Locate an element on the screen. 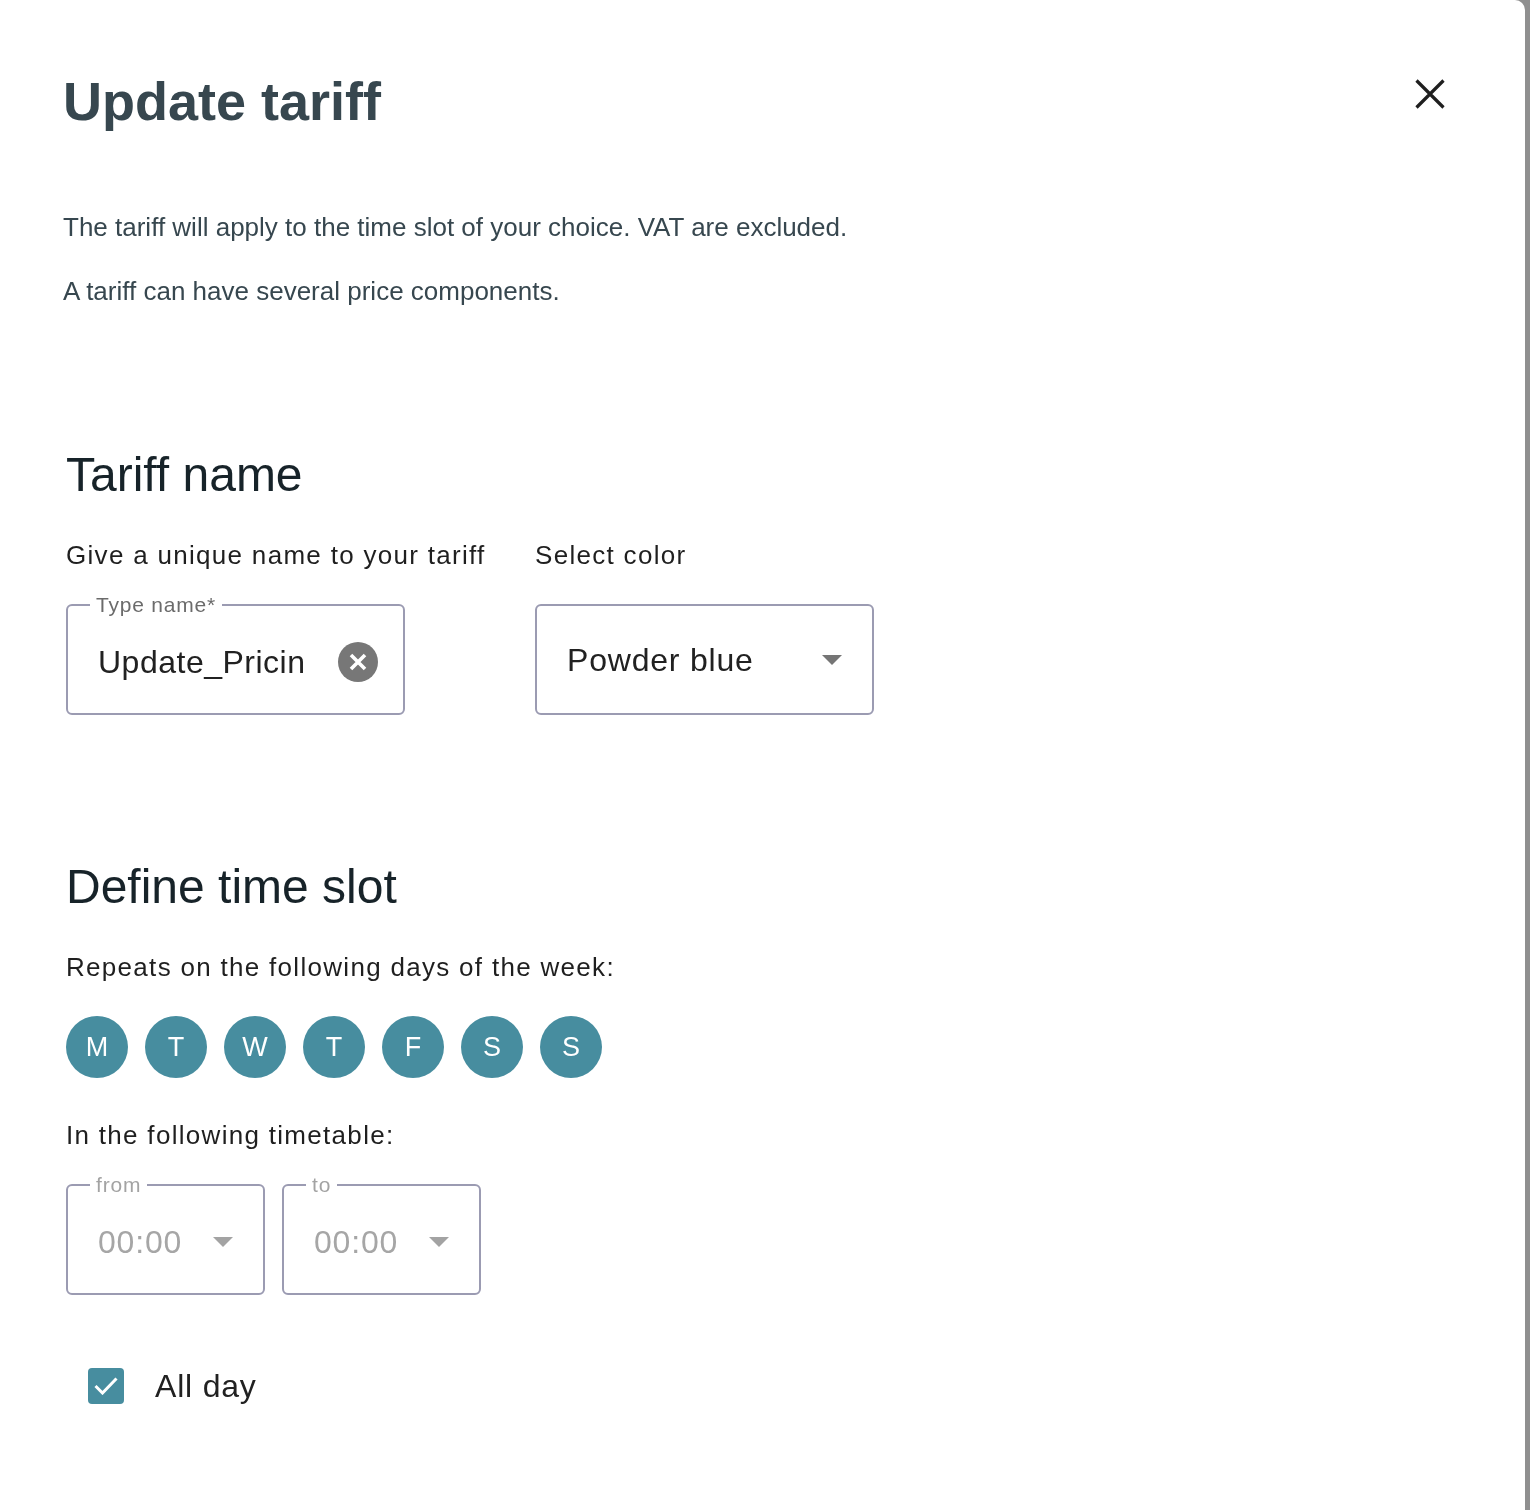 The image size is (1530, 1510). day-button: M is located at coordinates (97, 1047).